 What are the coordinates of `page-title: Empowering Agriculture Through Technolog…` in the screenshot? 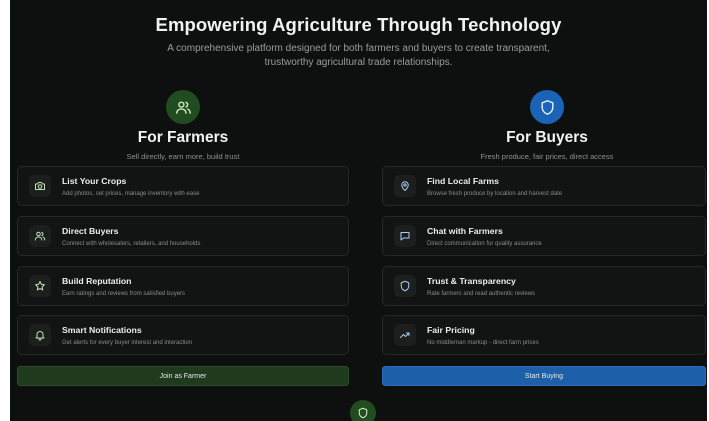 It's located at (358, 24).